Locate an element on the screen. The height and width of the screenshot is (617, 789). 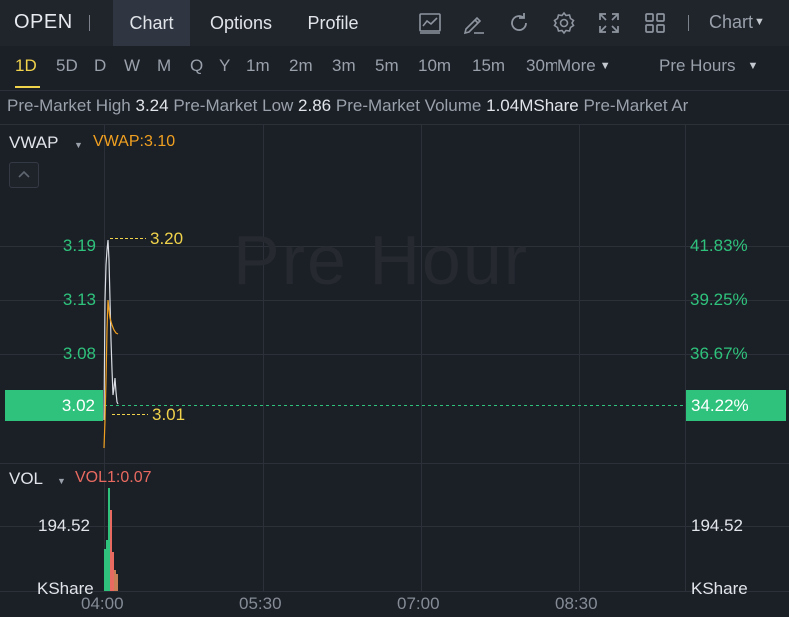
x-axis-label: 04:00 is located at coordinates (102, 603).